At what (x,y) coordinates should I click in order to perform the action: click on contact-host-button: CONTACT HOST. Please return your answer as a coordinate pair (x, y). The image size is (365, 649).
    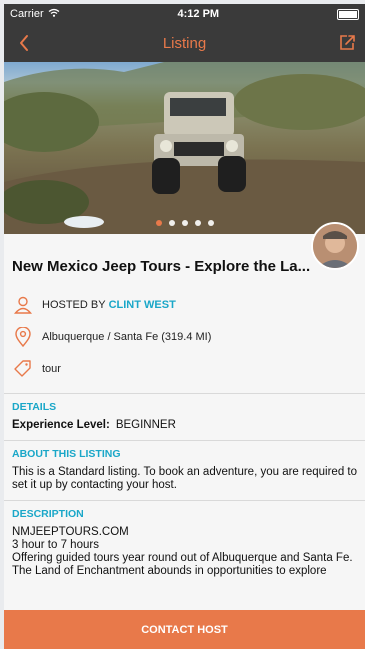
    Looking at the image, I should click on (184, 629).